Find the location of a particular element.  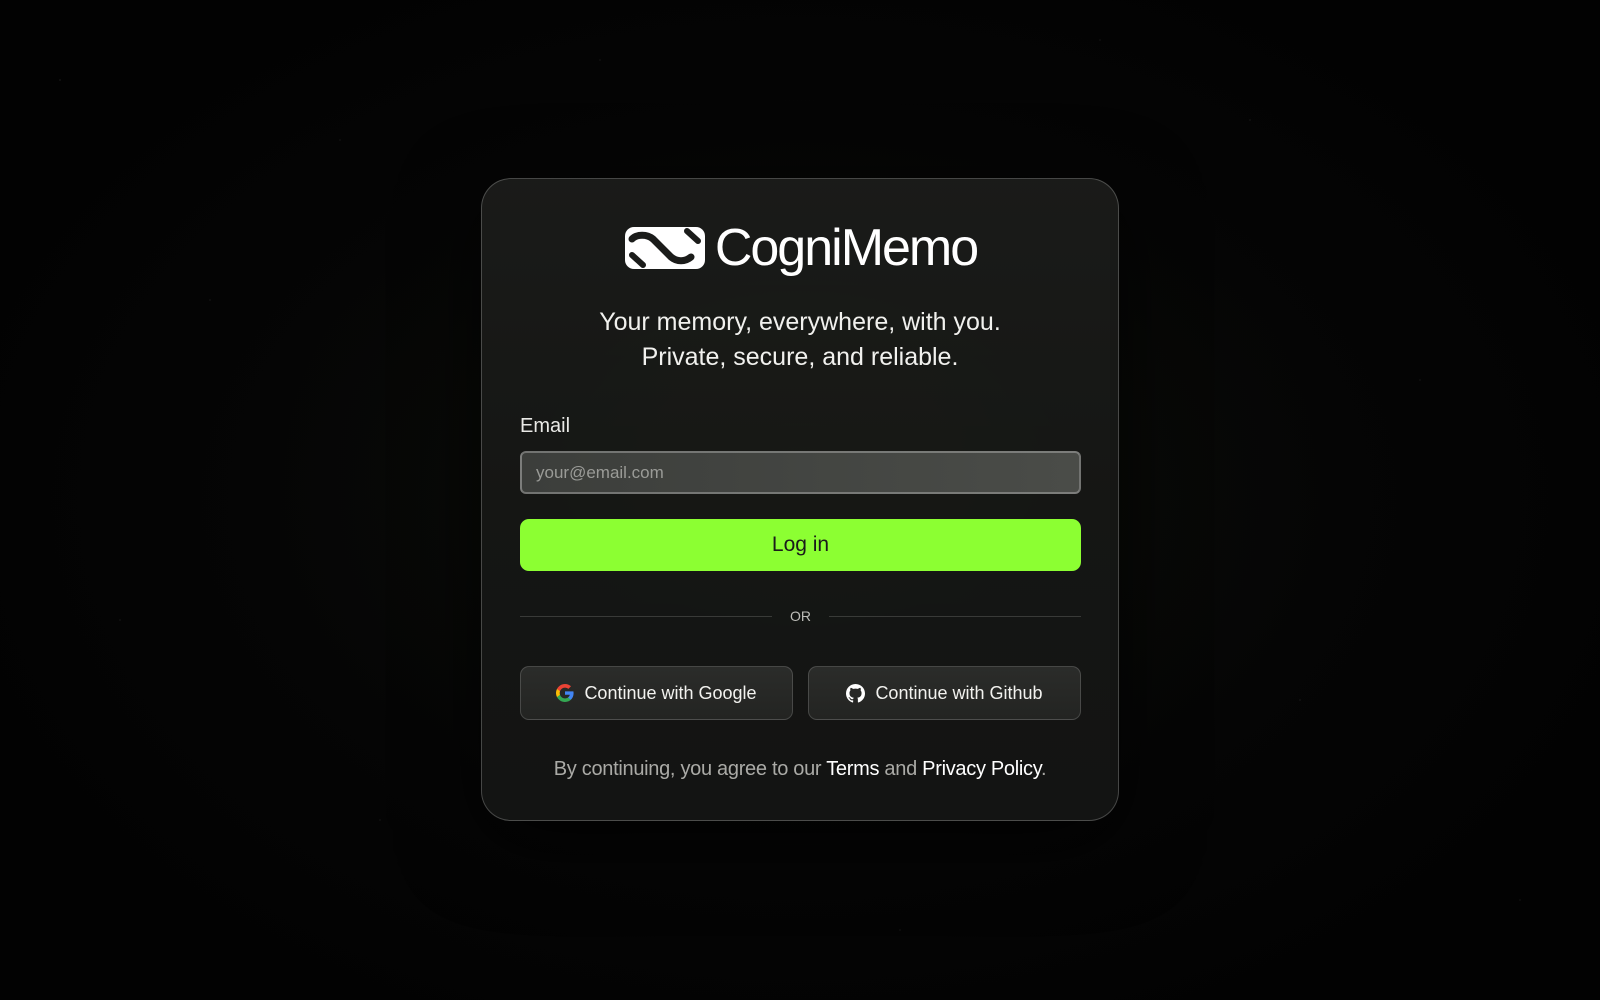

divider-line-left is located at coordinates (646, 616).